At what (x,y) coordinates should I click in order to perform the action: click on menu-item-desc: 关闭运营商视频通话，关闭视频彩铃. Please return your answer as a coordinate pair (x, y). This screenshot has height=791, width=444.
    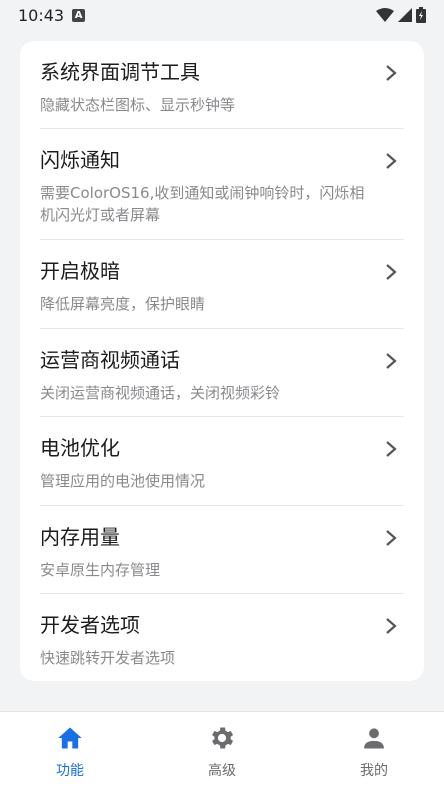
    Looking at the image, I should click on (160, 392).